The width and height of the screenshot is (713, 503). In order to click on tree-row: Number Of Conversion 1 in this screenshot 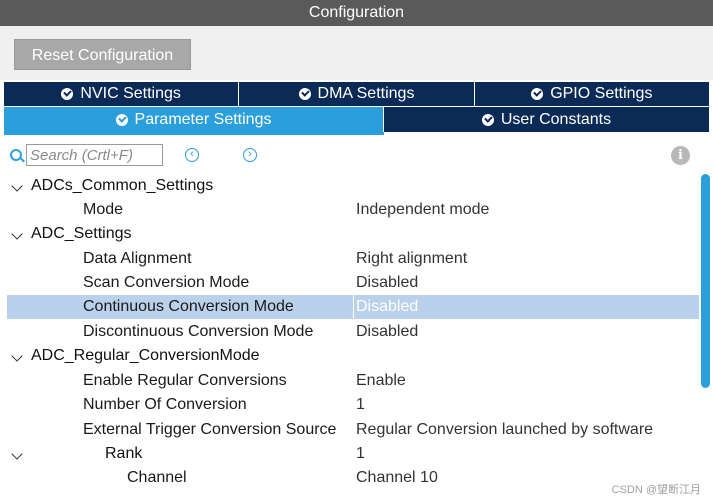, I will do `click(353, 405)`.